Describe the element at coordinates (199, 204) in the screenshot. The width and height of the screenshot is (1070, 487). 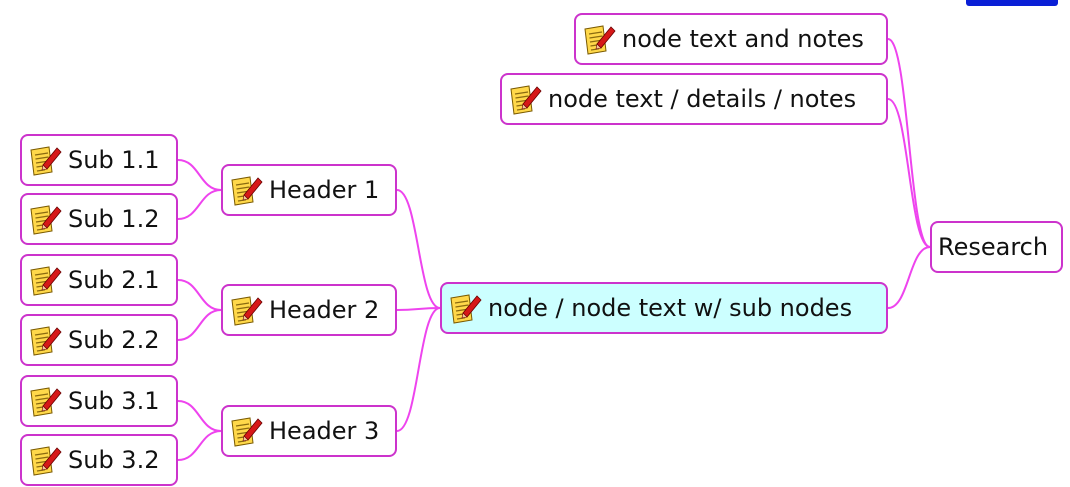
I see `connector-h1-s12` at that location.